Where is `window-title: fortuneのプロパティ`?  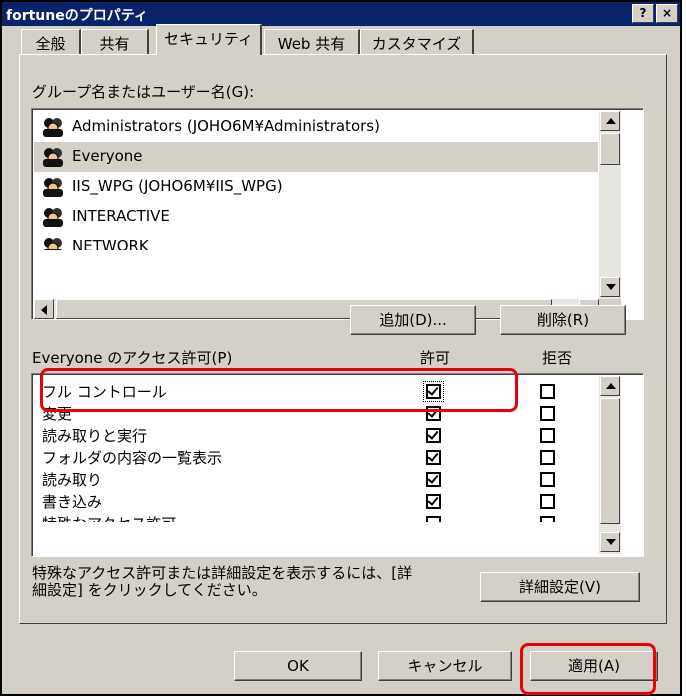
window-title: fortuneのプロパティ is located at coordinates (77, 16).